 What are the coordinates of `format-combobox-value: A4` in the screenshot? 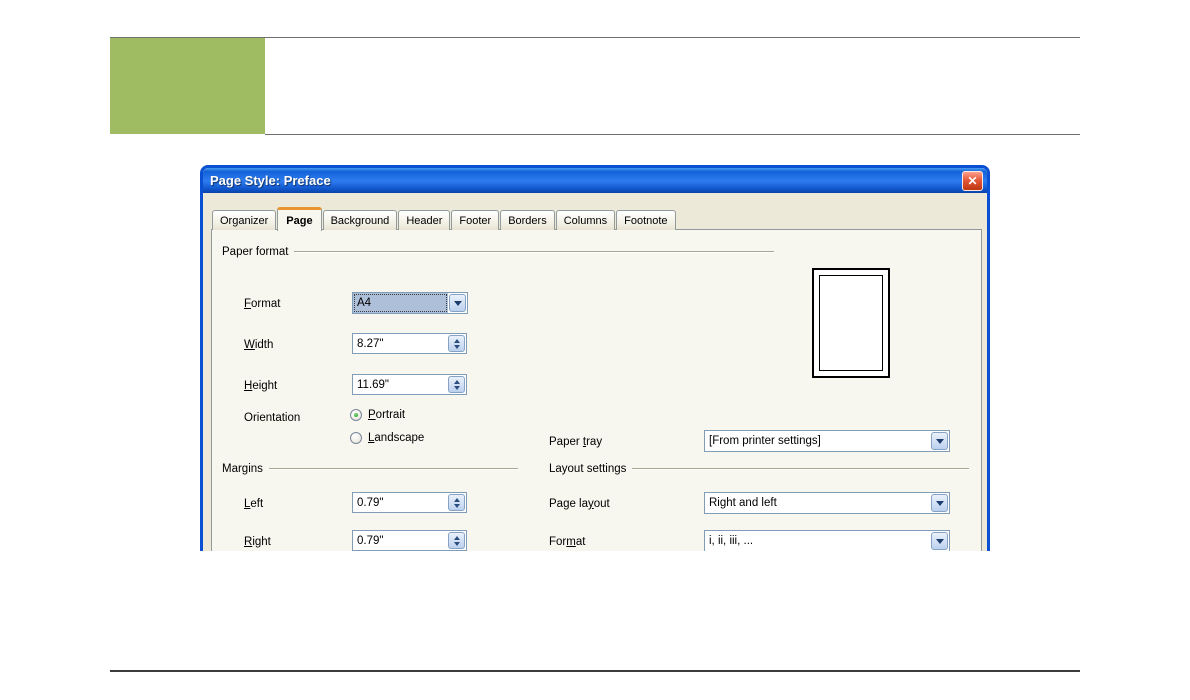 It's located at (400, 303).